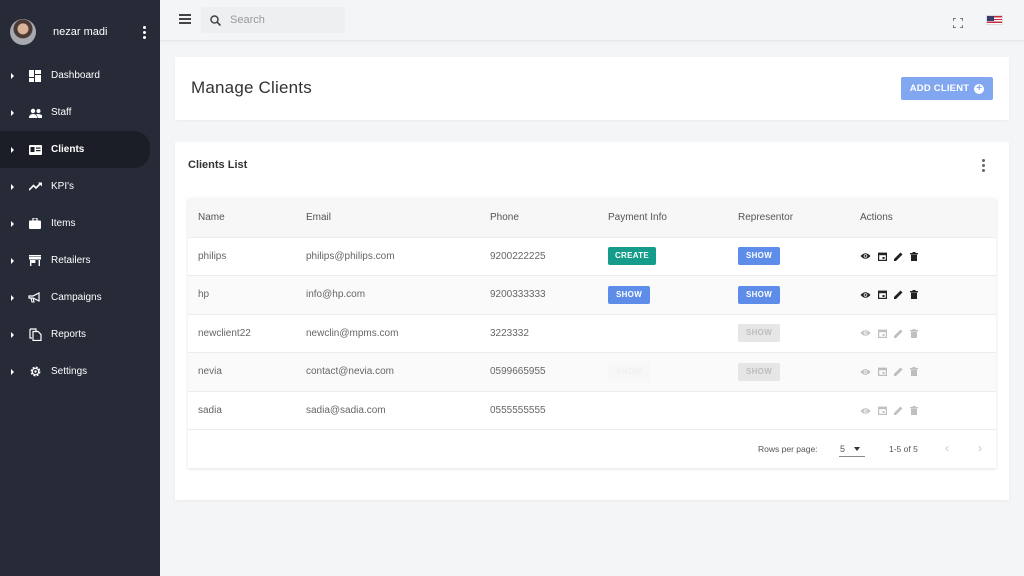  I want to click on cell-name: newclient22, so click(247, 333).